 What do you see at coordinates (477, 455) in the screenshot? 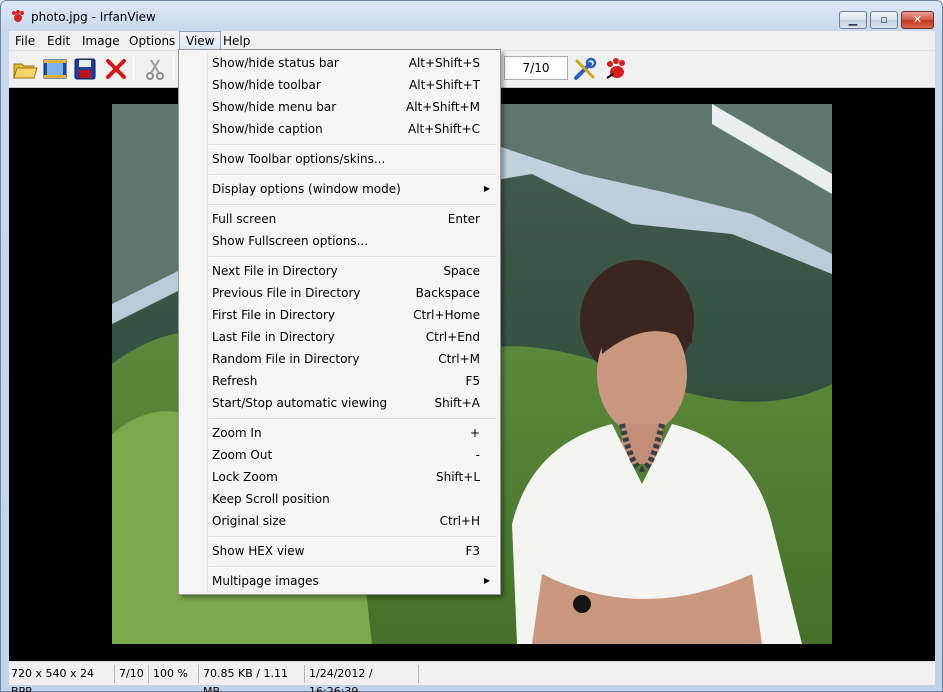
I see `menu-item-shortcut: -` at bounding box center [477, 455].